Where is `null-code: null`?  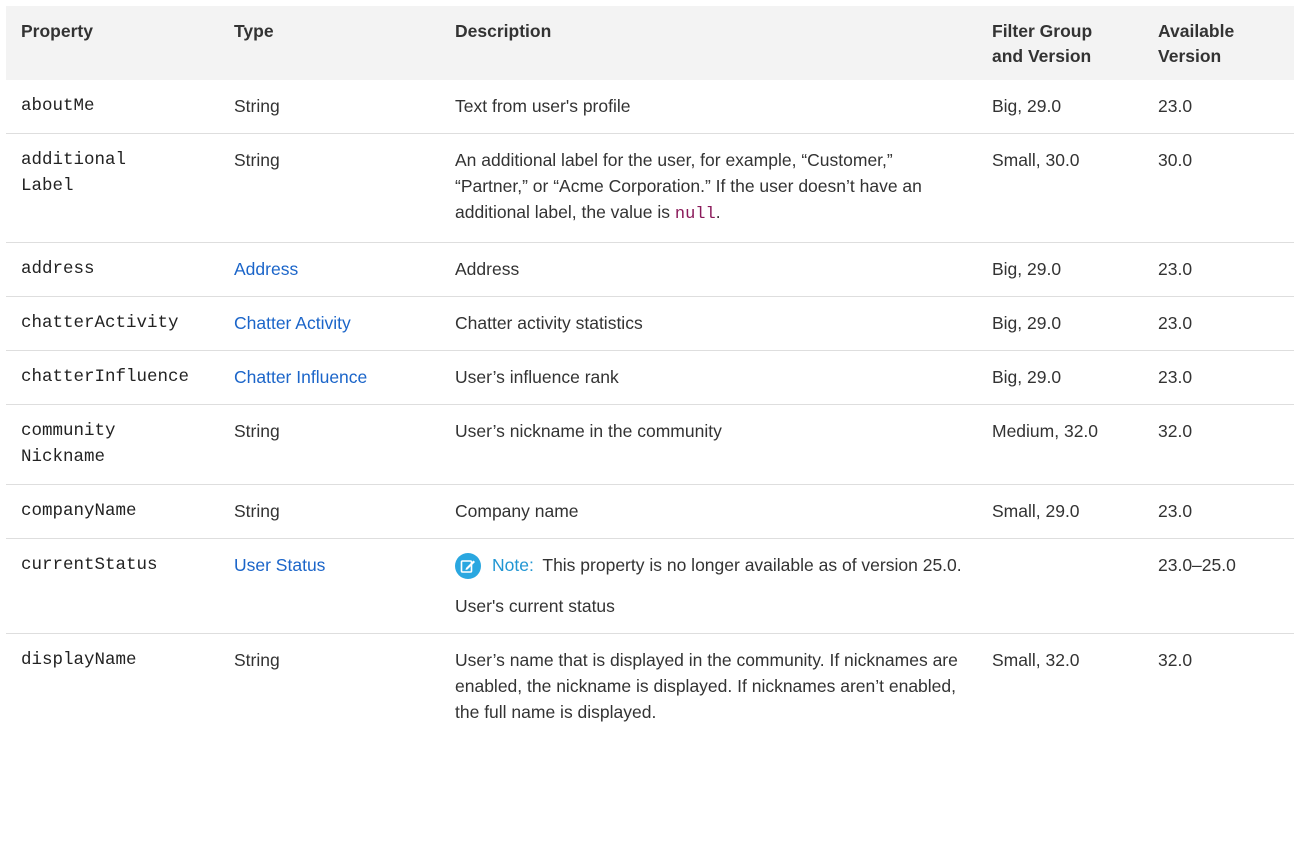
null-code: null is located at coordinates (695, 214).